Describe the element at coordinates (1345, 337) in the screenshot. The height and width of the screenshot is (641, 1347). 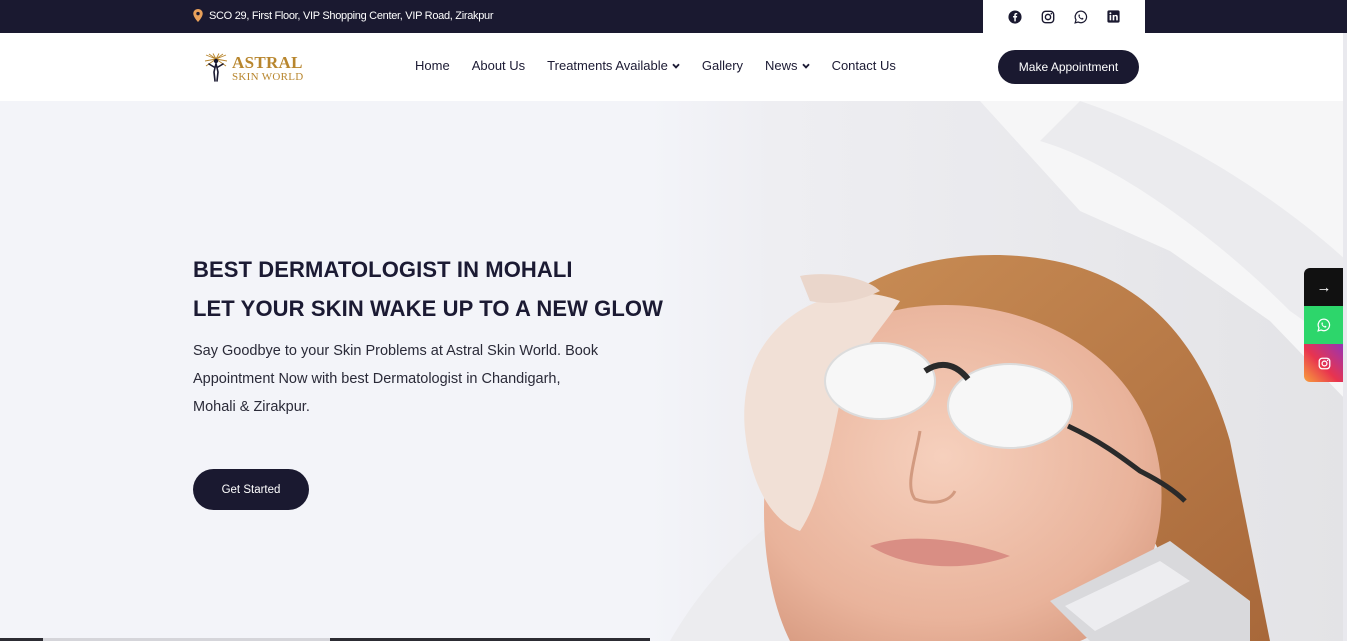
I see `page-scrollbar` at that location.